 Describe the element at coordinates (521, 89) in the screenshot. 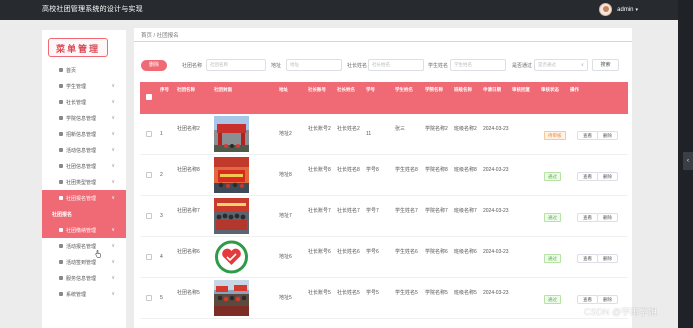

I see `column-header: 审核回复` at that location.